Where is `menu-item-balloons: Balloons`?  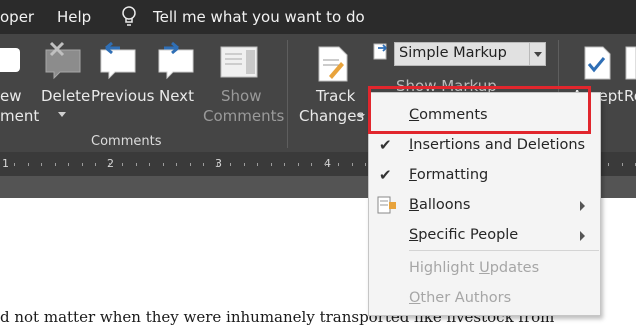 menu-item-balloons: Balloons is located at coordinates (484, 206).